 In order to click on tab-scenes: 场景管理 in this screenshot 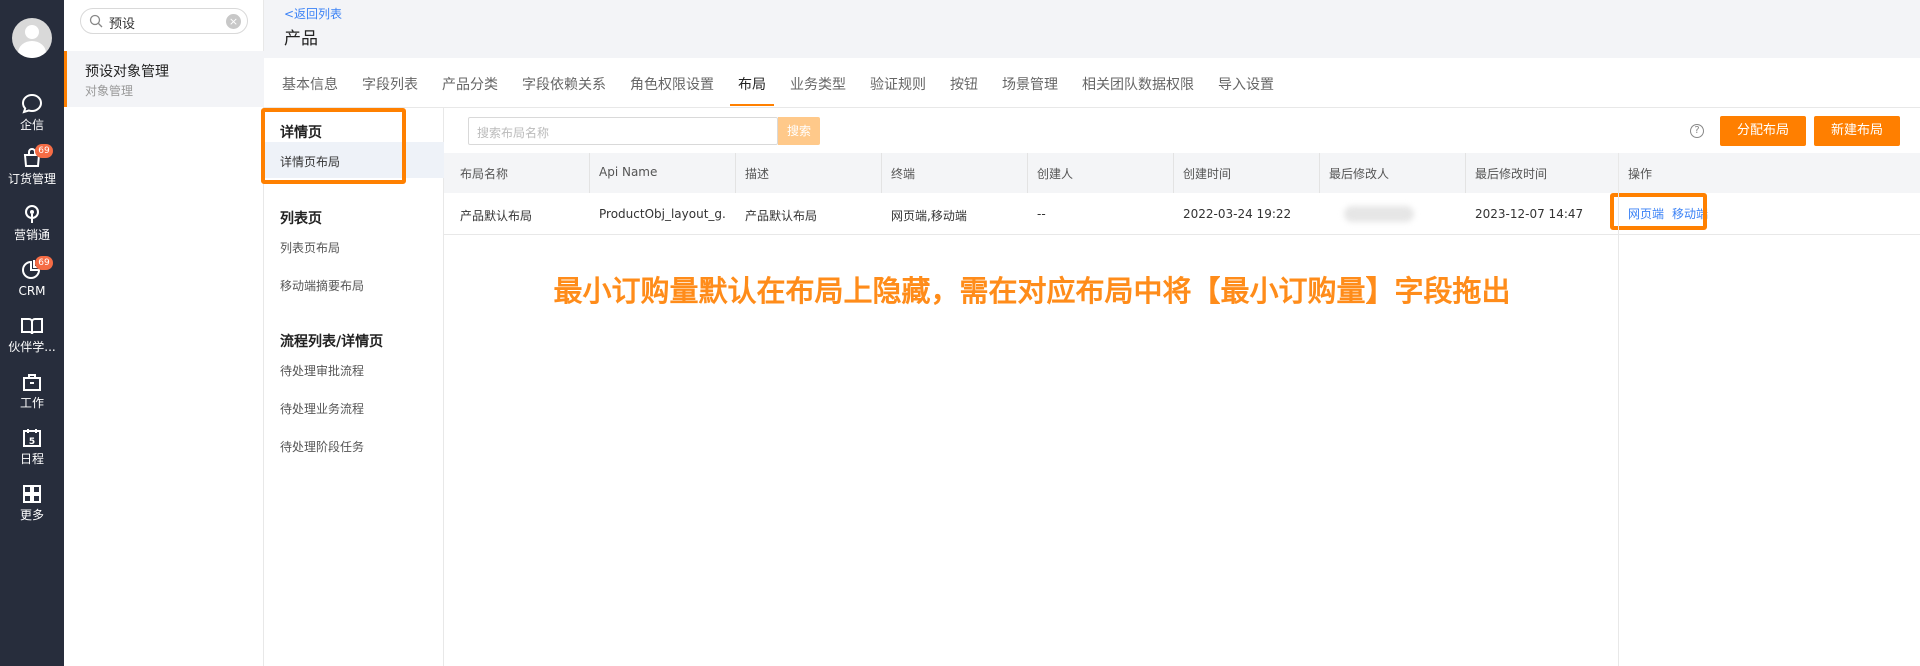, I will do `click(1030, 84)`.